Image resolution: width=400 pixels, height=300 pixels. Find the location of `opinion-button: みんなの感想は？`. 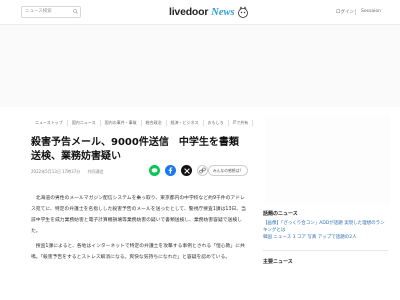

opinion-button: みんなの感想は？ is located at coordinates (228, 170).